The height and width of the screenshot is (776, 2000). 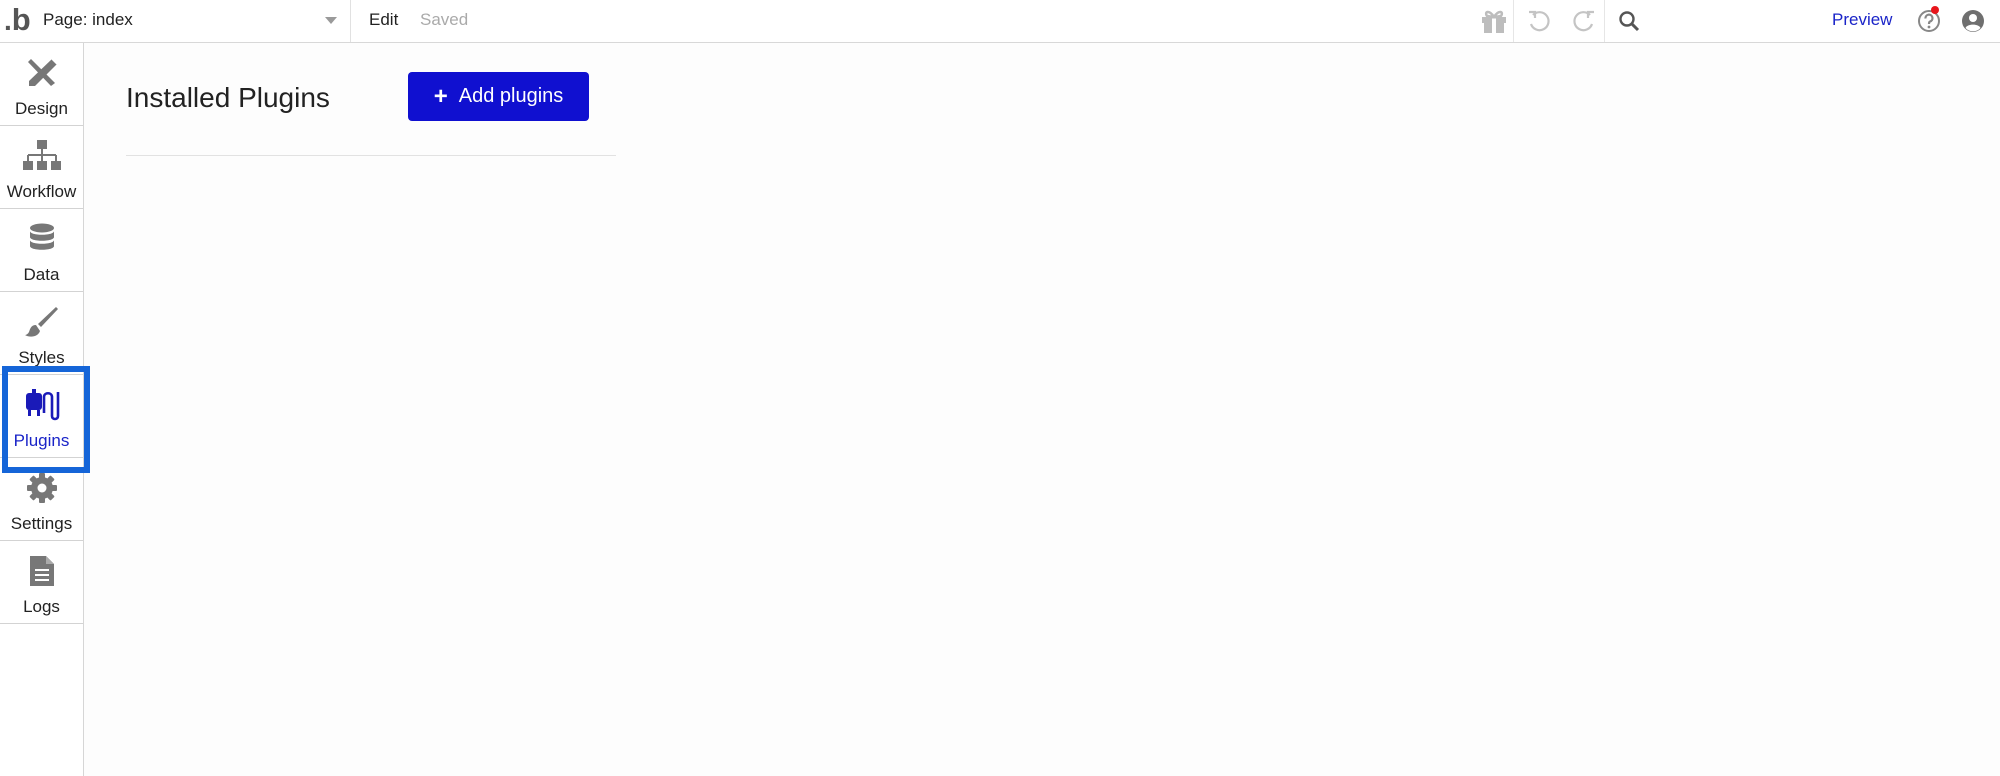 I want to click on search-icon, so click(x=1629, y=21).